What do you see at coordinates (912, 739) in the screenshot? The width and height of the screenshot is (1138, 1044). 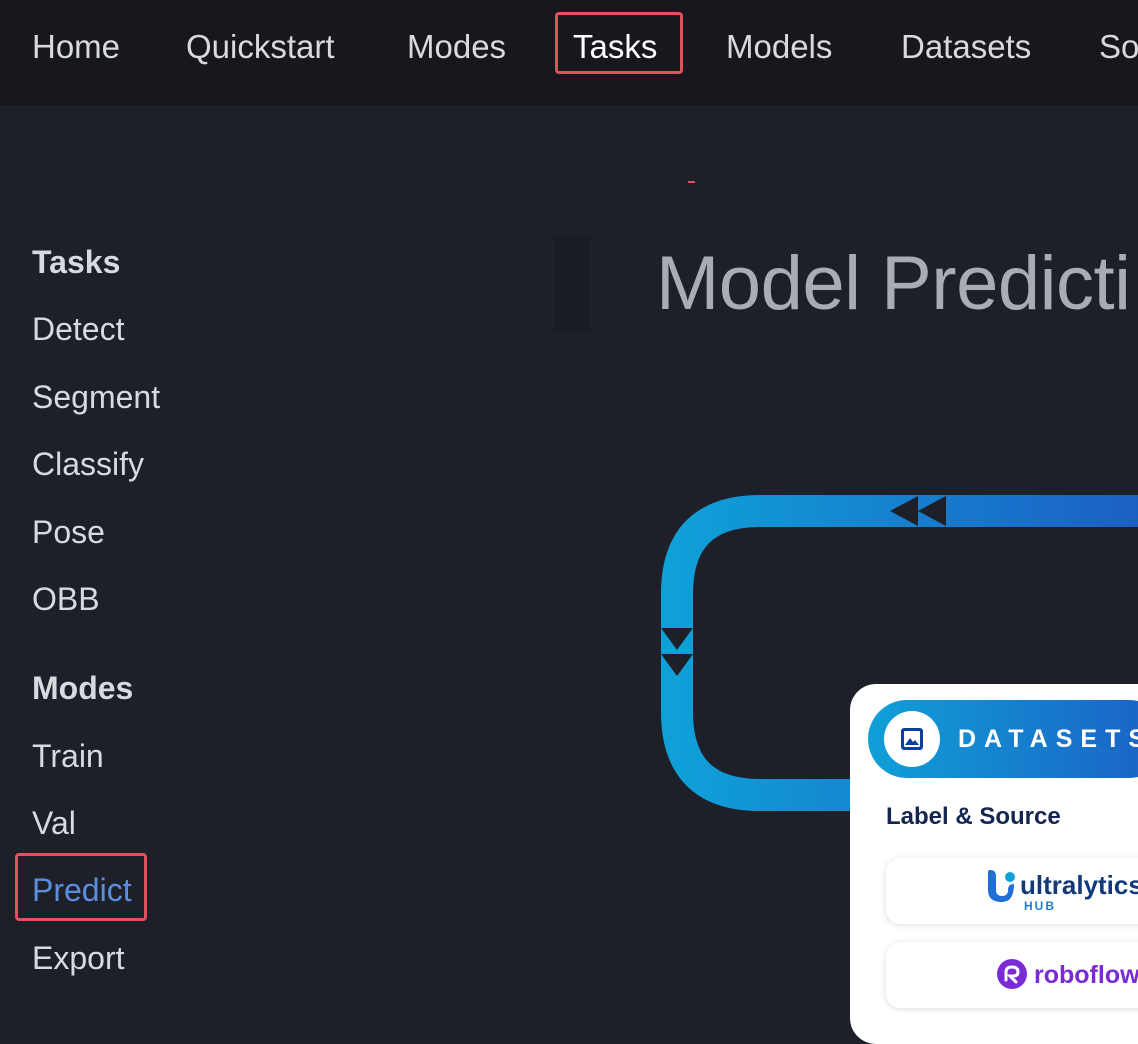 I see `image-icon` at bounding box center [912, 739].